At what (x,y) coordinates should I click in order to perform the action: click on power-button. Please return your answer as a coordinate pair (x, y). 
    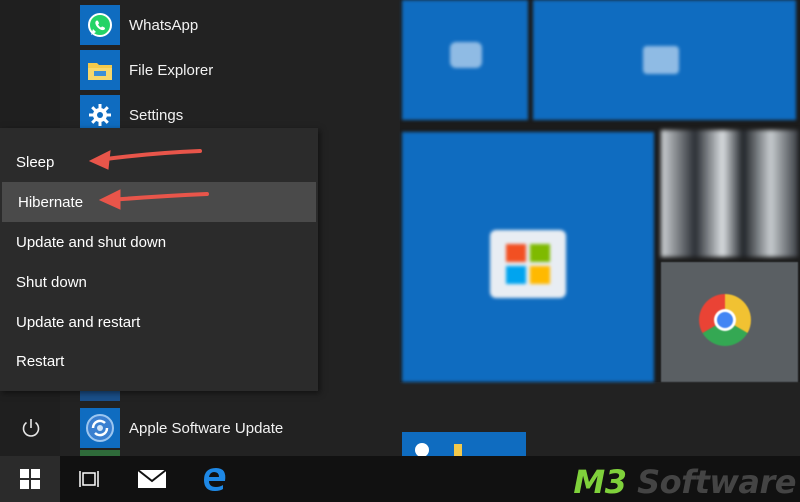
    Looking at the image, I should click on (31, 428).